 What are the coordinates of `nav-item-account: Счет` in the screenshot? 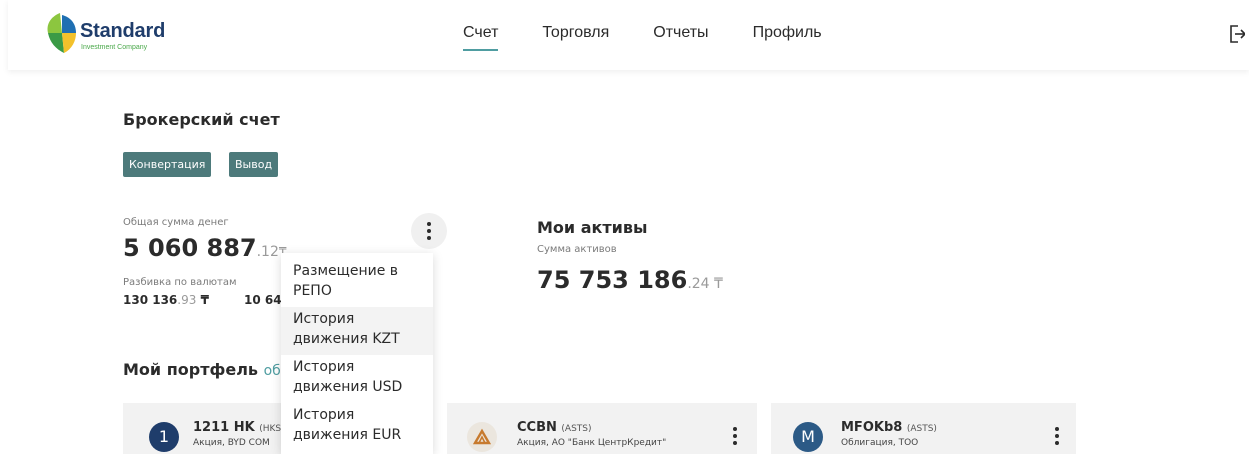 It's located at (481, 37).